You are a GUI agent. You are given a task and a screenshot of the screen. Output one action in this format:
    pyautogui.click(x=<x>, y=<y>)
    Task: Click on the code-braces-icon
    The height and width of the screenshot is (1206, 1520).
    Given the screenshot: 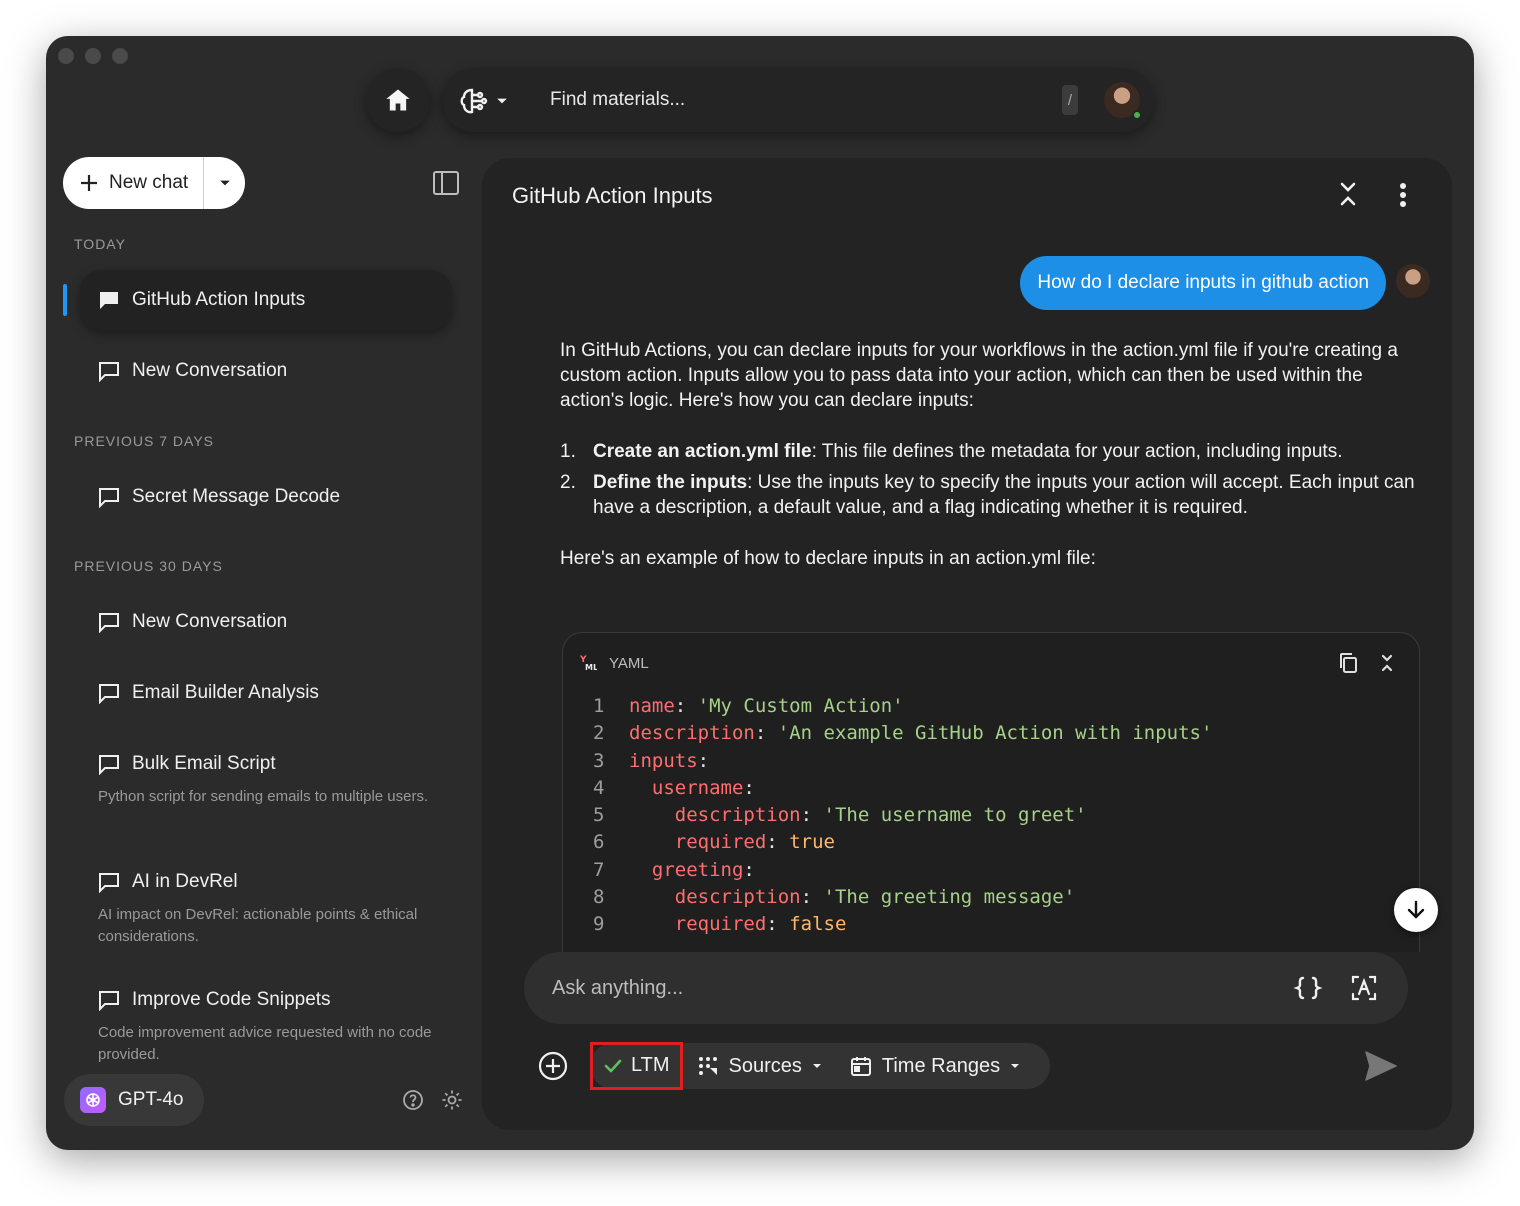 What is the action you would take?
    pyautogui.click(x=1308, y=988)
    